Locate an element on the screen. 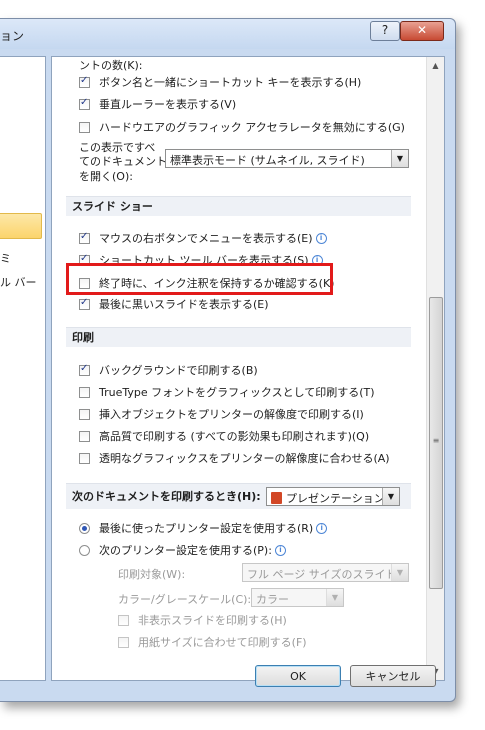 Image resolution: width=485 pixels, height=730 pixels. print-document-select: プレゼンテーション1 ▼ is located at coordinates (333, 496).